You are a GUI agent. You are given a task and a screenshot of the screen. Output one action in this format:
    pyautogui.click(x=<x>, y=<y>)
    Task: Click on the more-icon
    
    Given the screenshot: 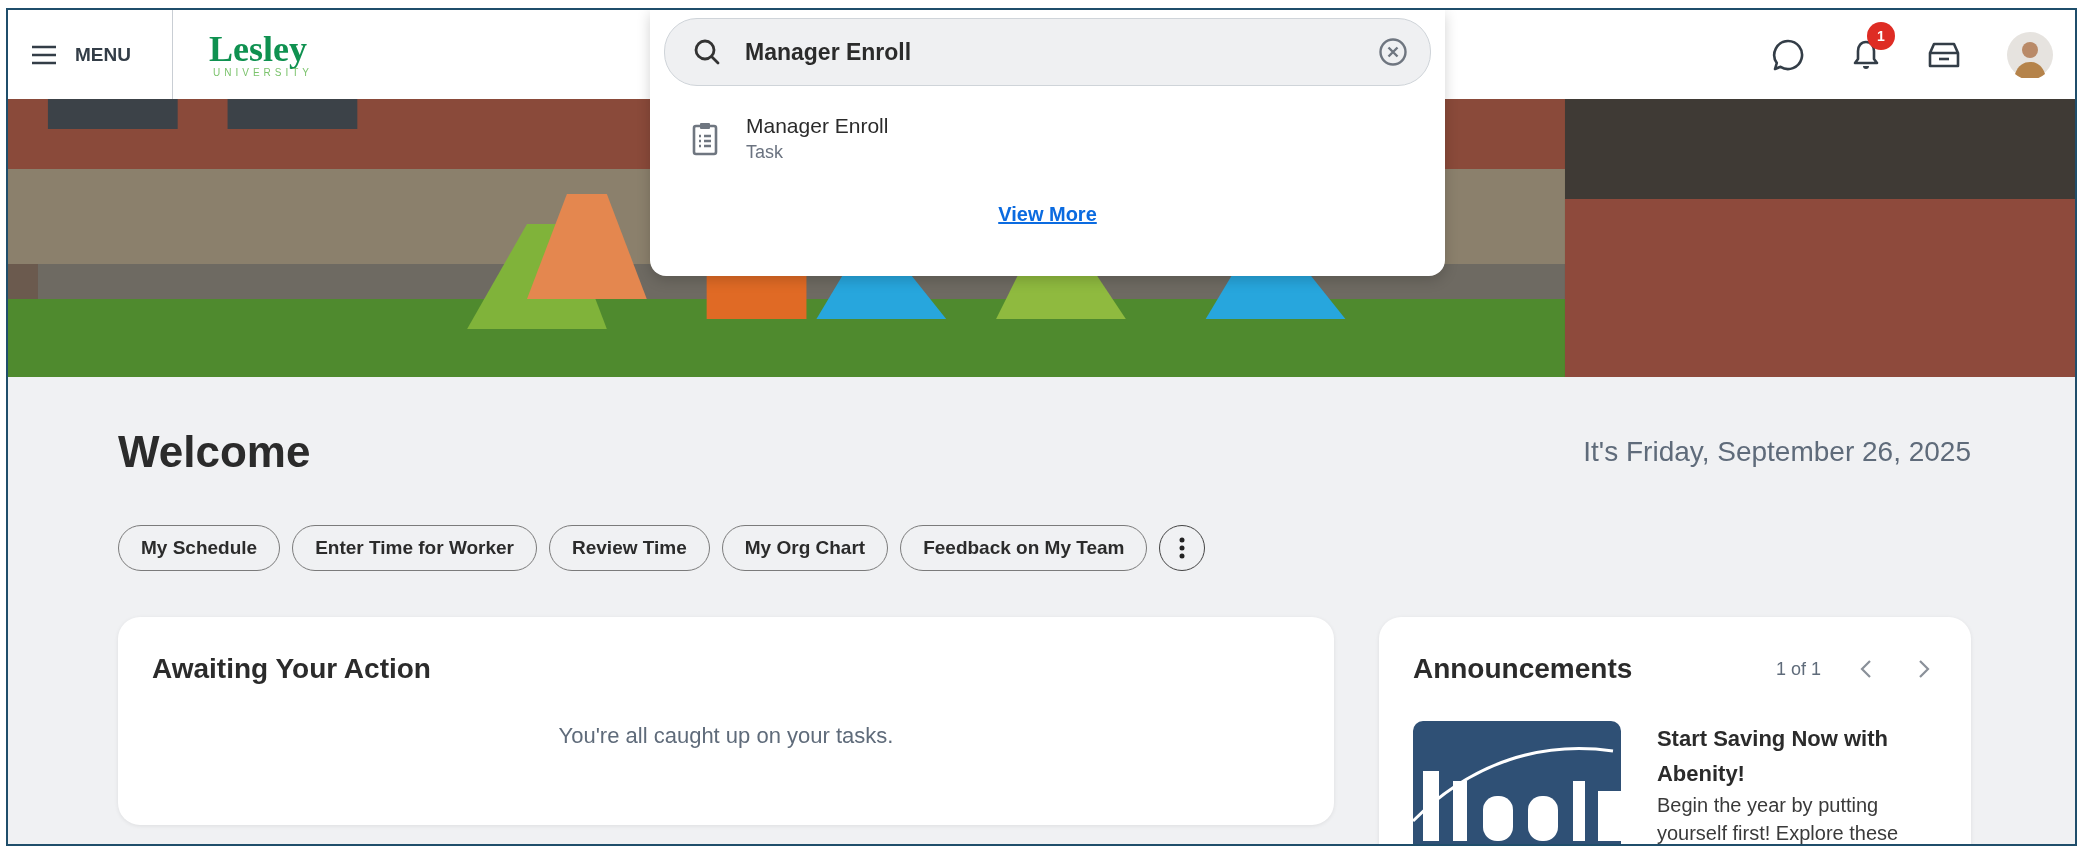 What is the action you would take?
    pyautogui.click(x=1182, y=548)
    